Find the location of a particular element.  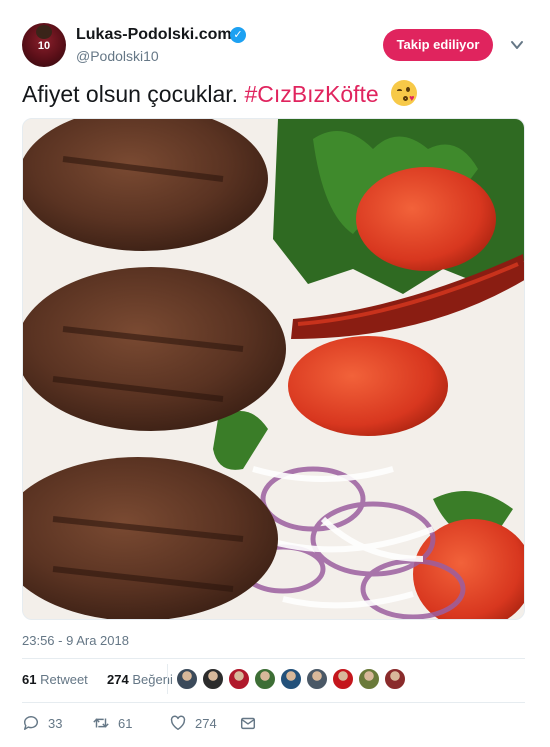

reply-button: 33 is located at coordinates (42, 723).